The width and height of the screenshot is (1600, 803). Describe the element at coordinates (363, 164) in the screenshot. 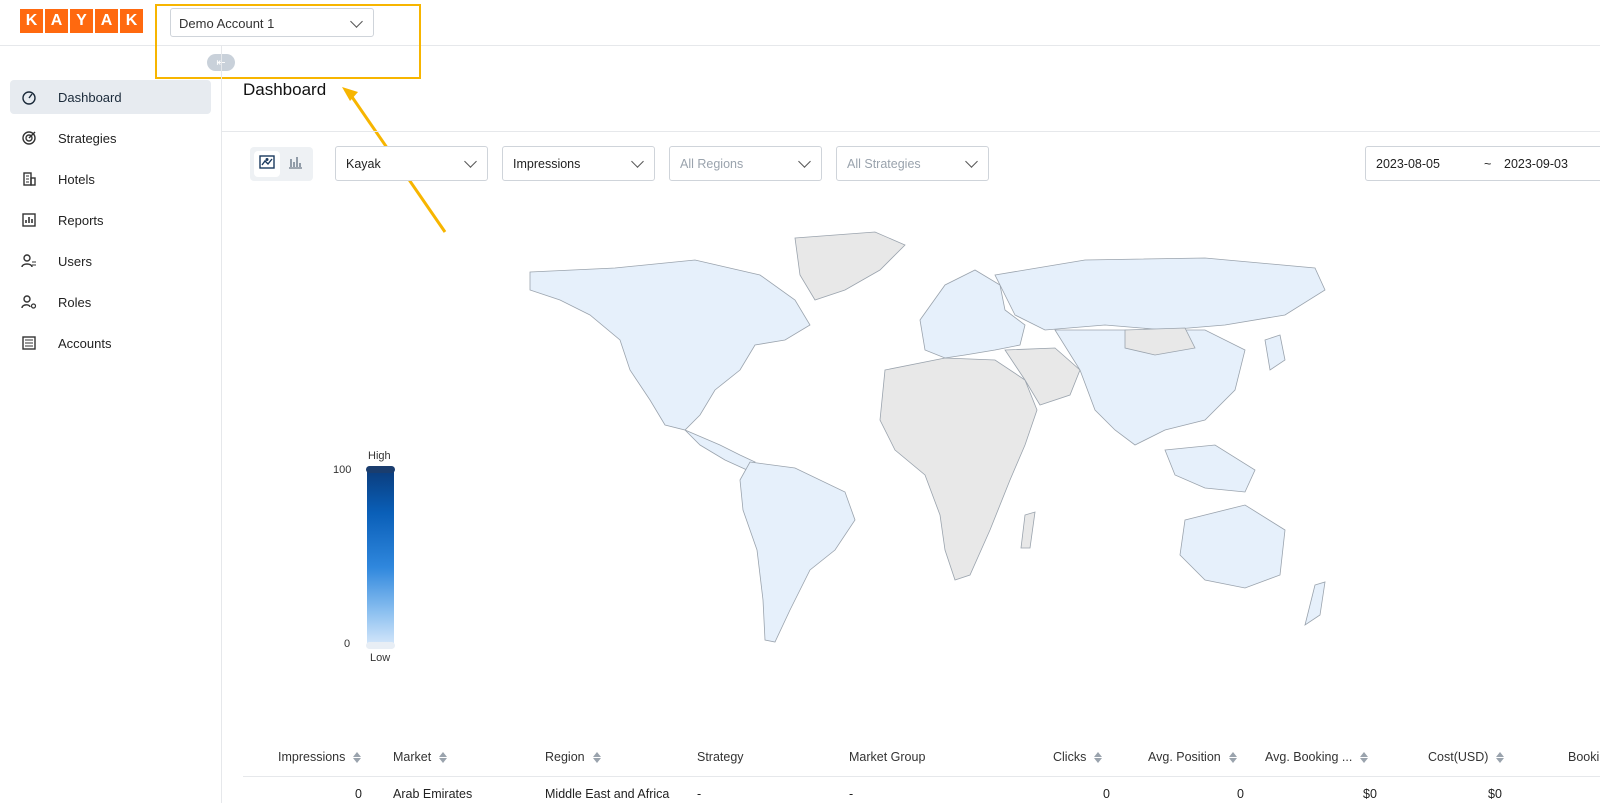

I see `source-select-value: Kayak` at that location.